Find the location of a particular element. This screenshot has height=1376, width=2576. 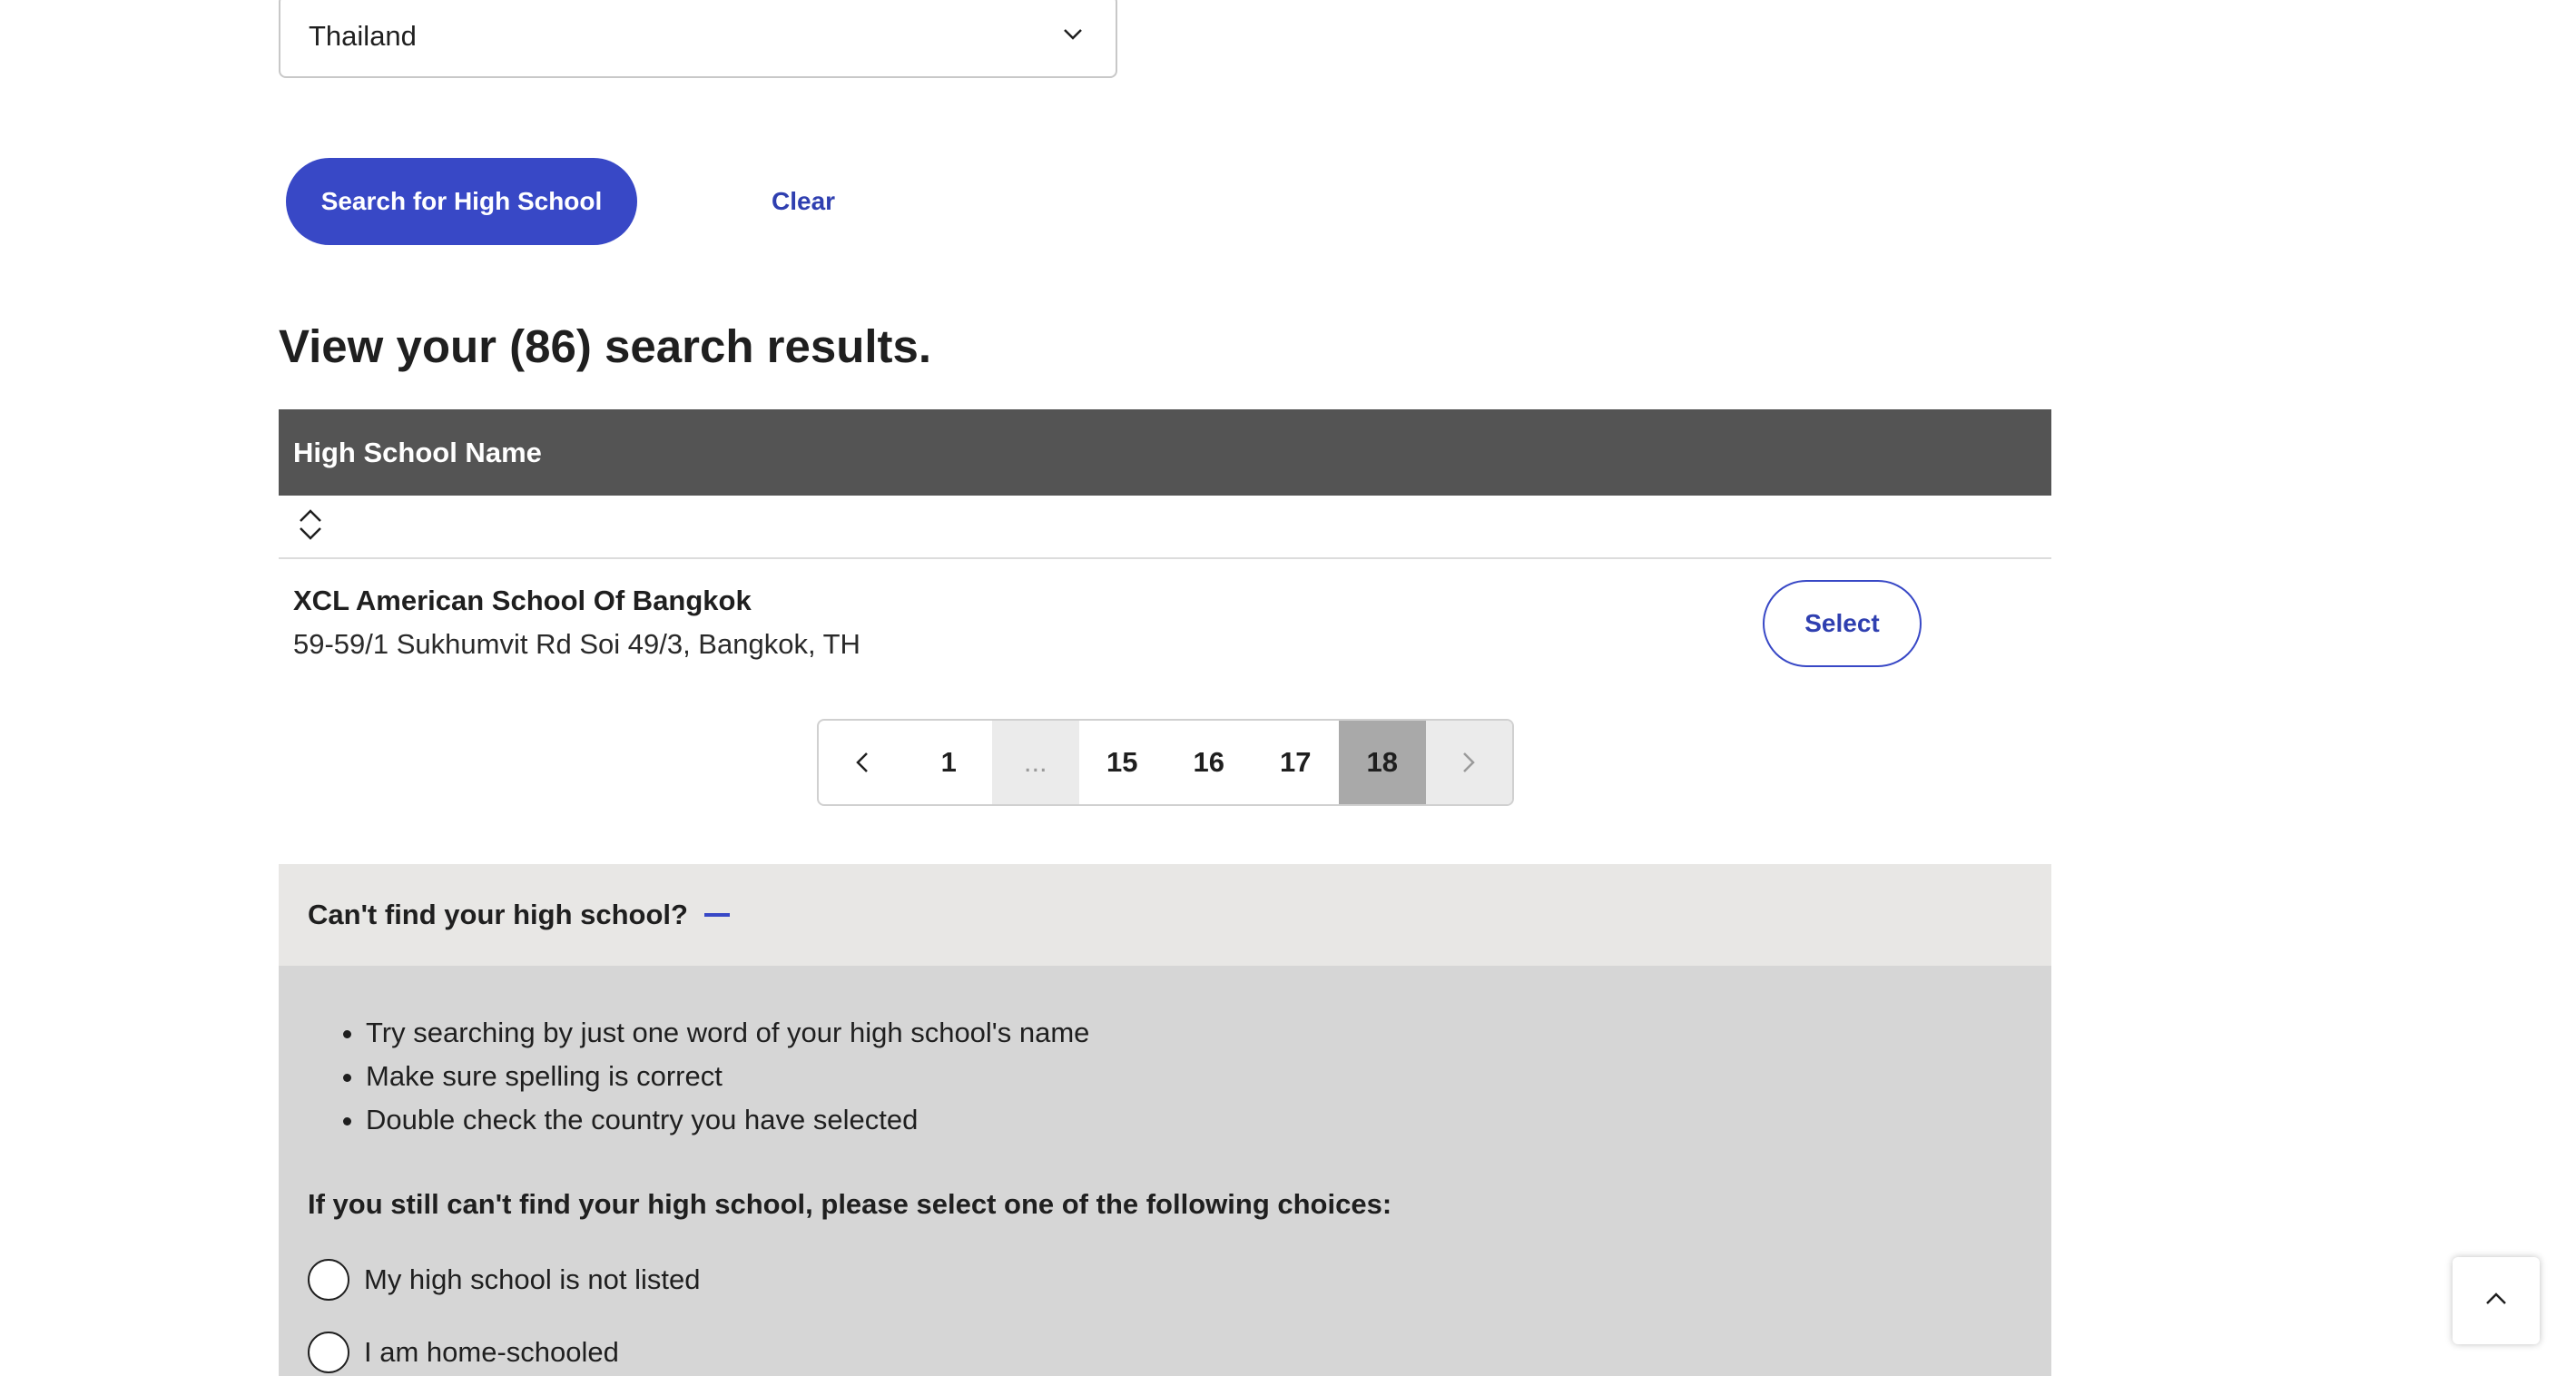

results-heading: View your (86) search results. is located at coordinates (605, 346).